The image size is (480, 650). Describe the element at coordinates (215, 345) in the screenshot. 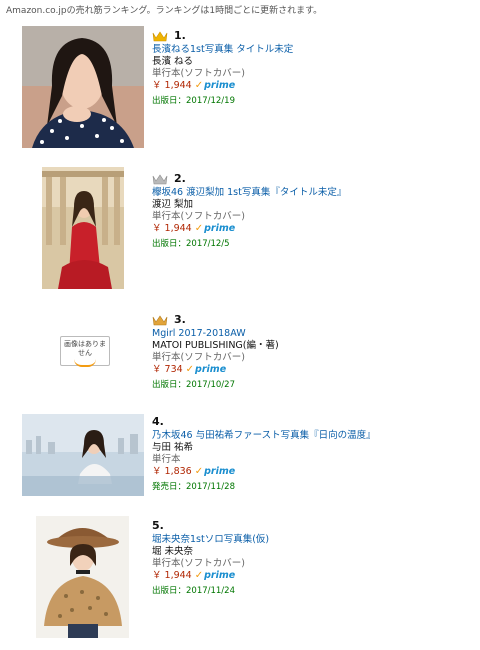

I see `book-author: MATOI PUBLISHING(編・著)` at that location.